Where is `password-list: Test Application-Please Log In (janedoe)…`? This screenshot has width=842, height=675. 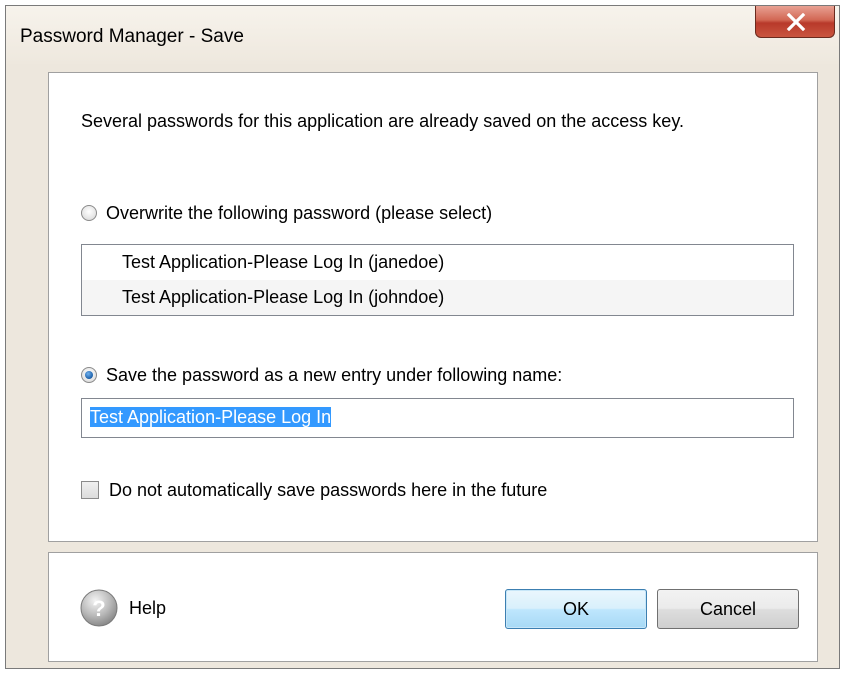
password-list: Test Application-Please Log In (janedoe)… is located at coordinates (437, 280).